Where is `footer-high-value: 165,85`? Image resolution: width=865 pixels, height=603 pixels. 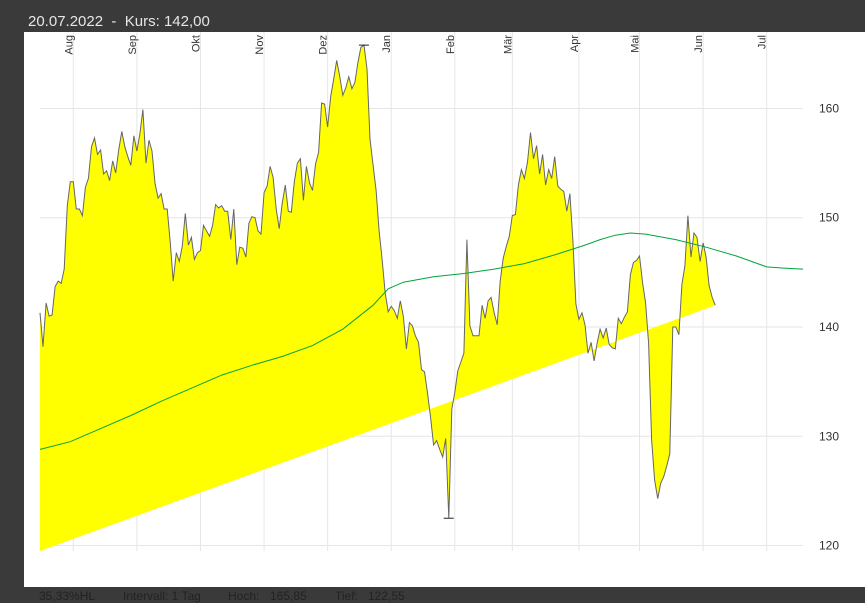
footer-high-value: 165,85 is located at coordinates (288, 596).